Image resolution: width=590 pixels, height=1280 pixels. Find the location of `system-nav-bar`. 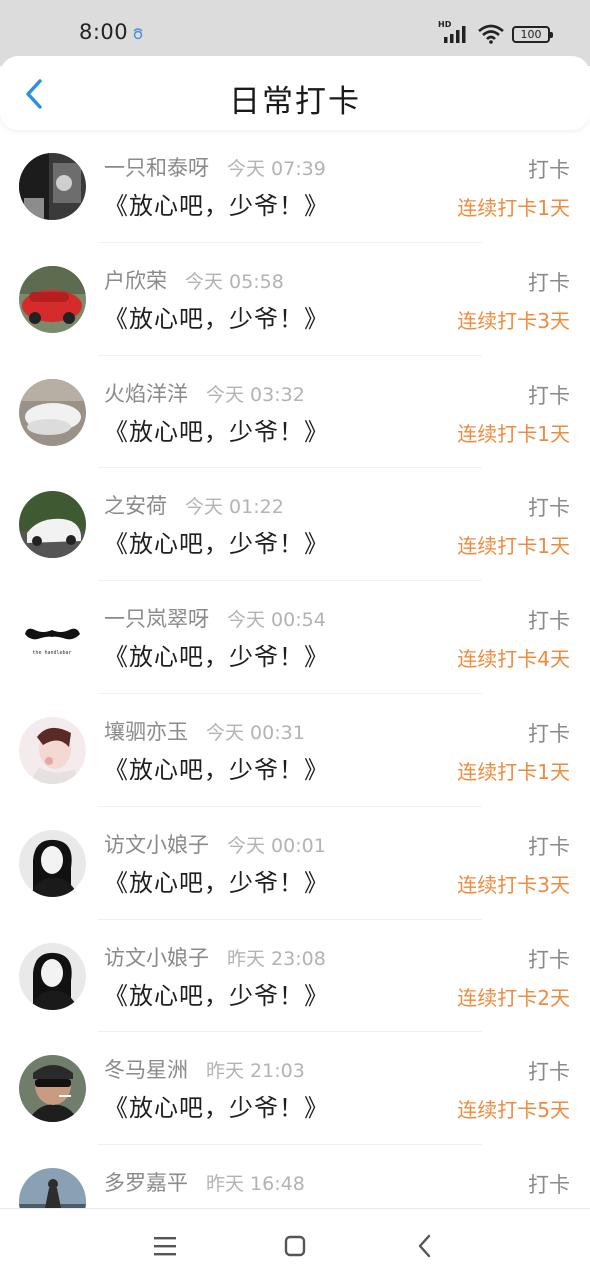

system-nav-bar is located at coordinates (295, 1244).